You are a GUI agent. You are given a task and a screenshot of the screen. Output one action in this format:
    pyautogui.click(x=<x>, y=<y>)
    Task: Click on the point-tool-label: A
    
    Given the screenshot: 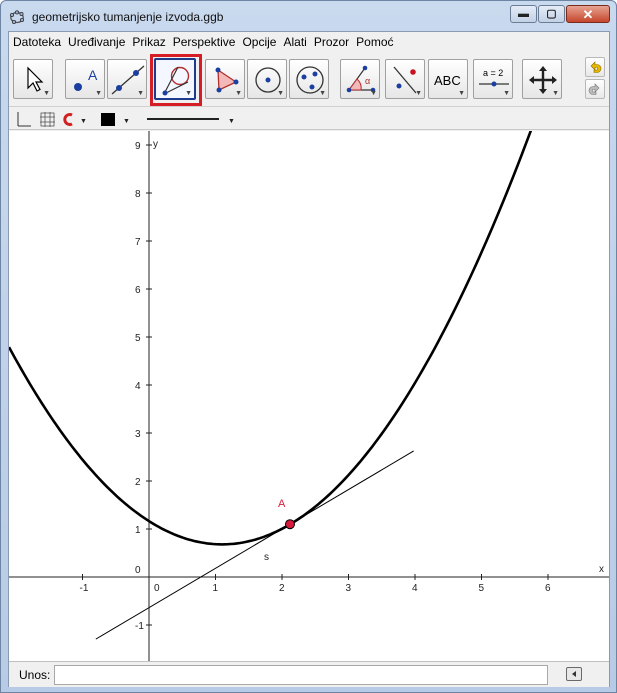 What is the action you would take?
    pyautogui.click(x=93, y=75)
    